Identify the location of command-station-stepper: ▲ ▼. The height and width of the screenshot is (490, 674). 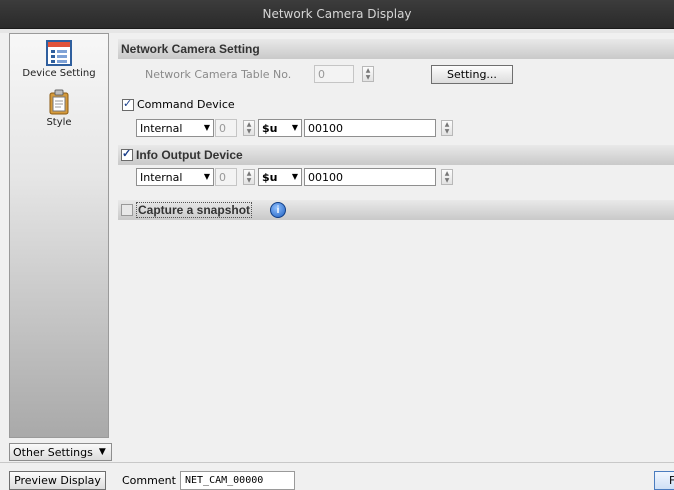
(249, 128).